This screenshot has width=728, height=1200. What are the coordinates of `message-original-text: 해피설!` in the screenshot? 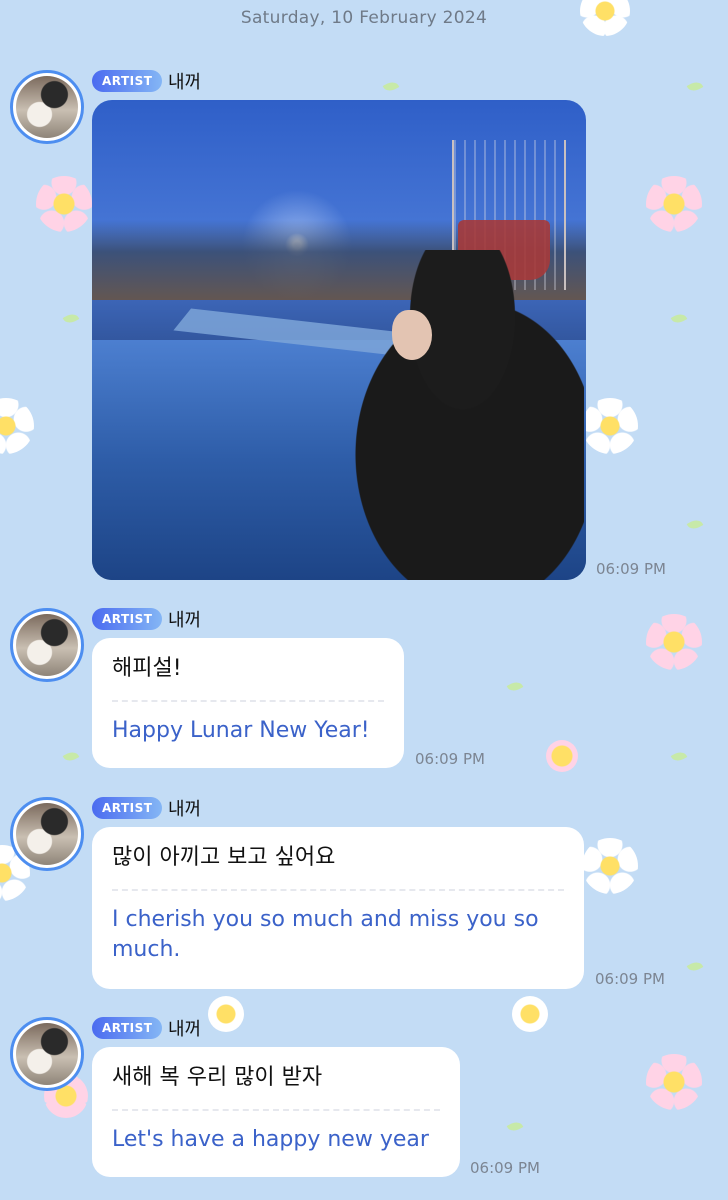 It's located at (147, 668).